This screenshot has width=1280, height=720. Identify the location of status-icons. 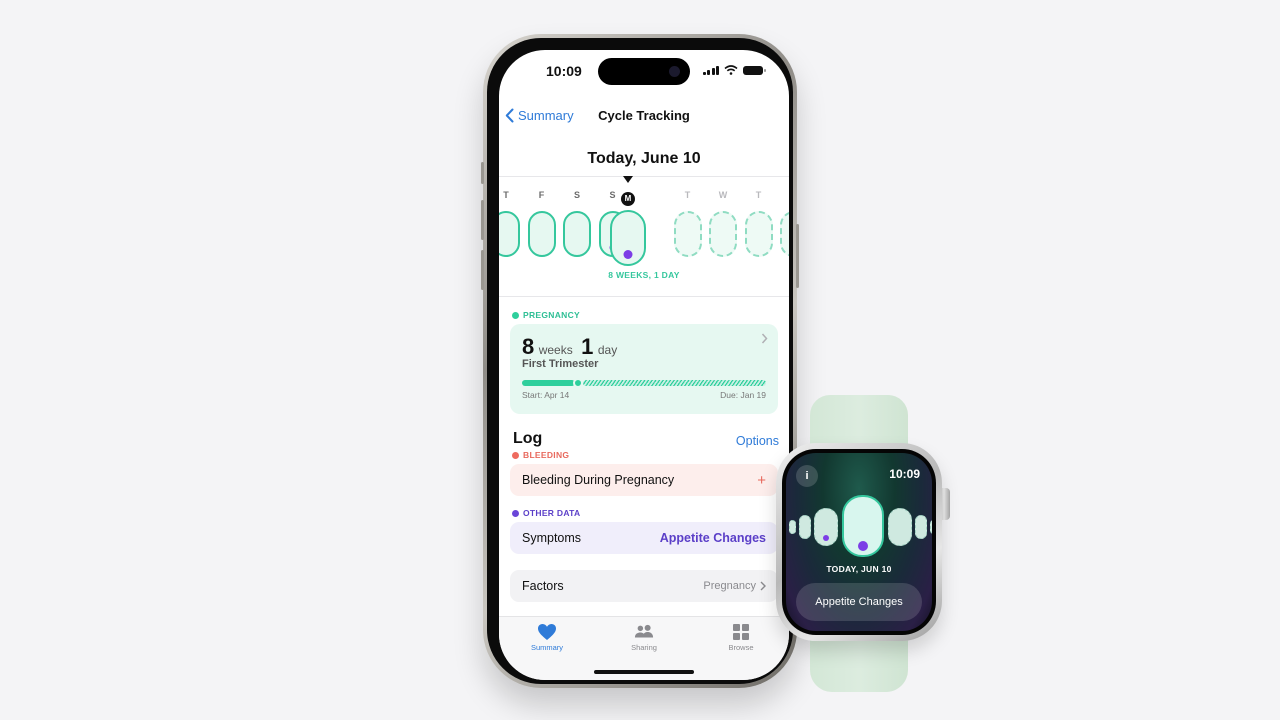
(734, 70).